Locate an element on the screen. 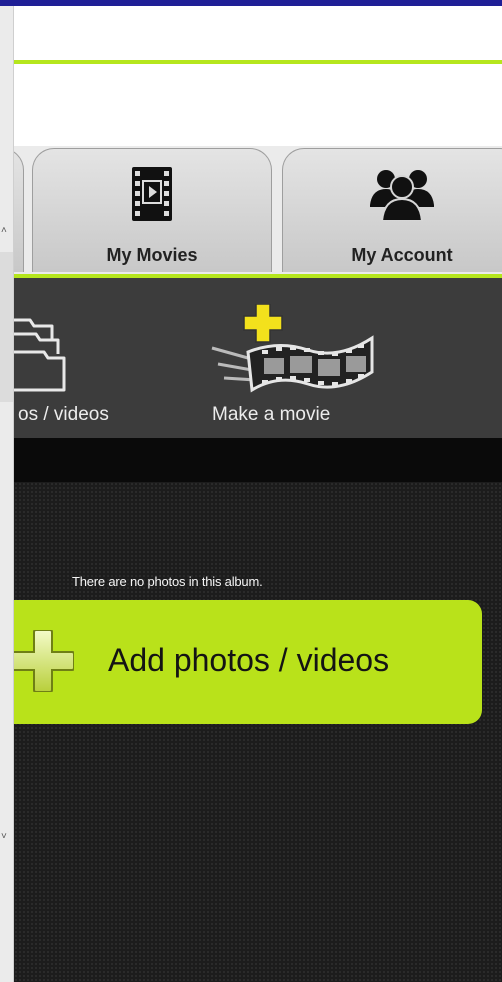  add-photos-videos-tool: os / videos is located at coordinates (89, 358).